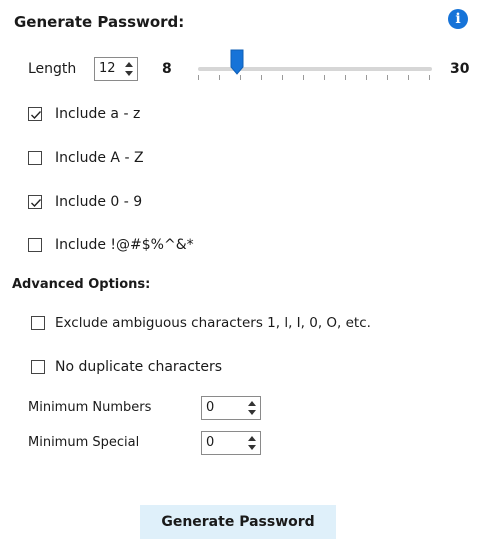  What do you see at coordinates (210, 407) in the screenshot?
I see `minimum-numbers-value: 0` at bounding box center [210, 407].